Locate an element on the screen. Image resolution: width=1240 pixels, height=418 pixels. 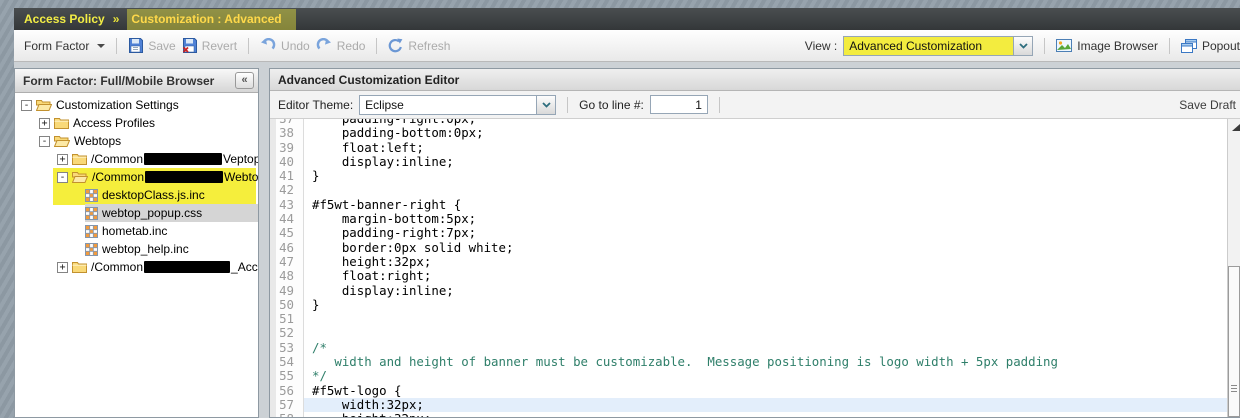
refresh-button: Refresh is located at coordinates (419, 45).